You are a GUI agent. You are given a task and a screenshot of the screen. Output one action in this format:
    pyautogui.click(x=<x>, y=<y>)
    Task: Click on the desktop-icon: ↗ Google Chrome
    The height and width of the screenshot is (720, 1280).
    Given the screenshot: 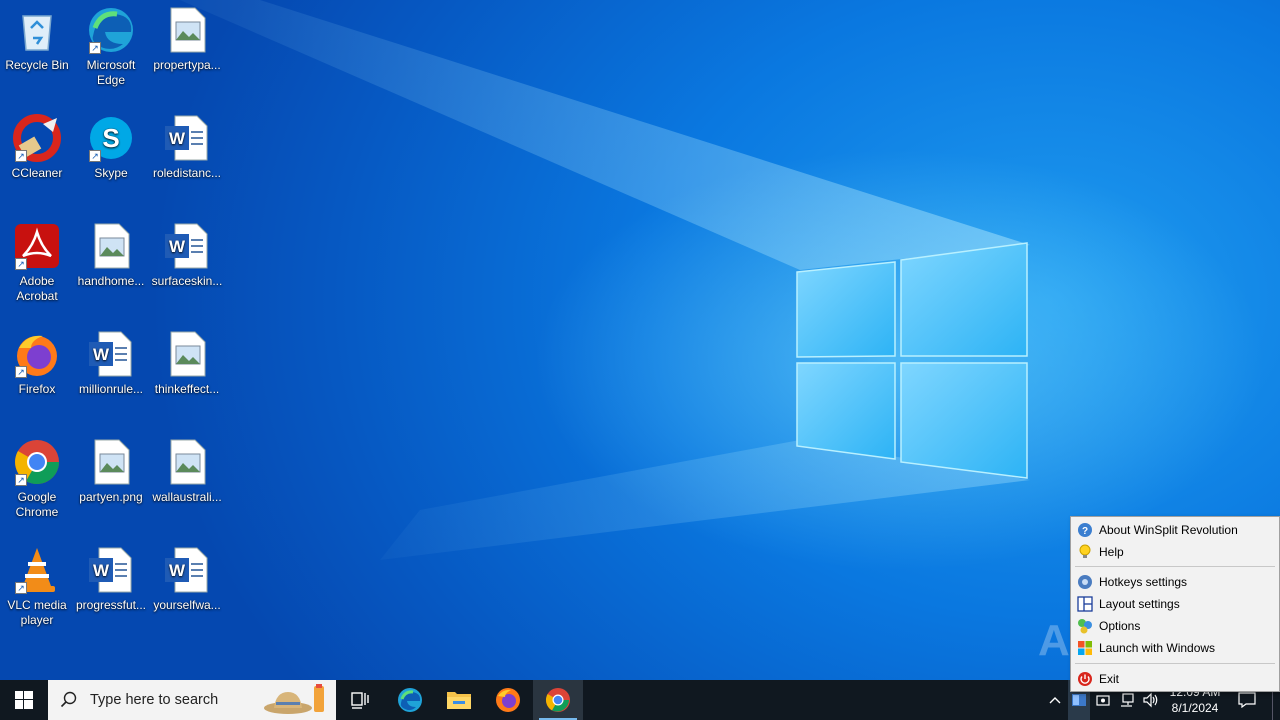 What is the action you would take?
    pyautogui.click(x=37, y=479)
    